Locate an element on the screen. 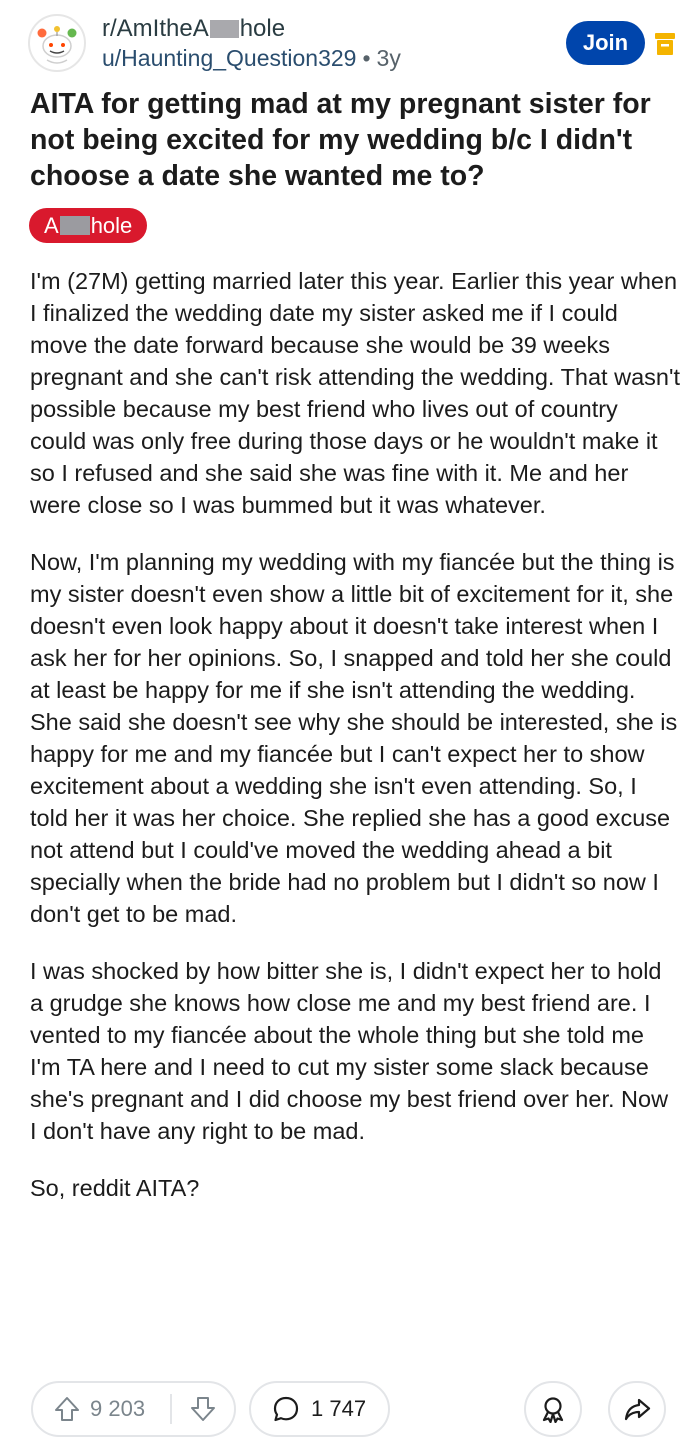 Image resolution: width=700 pixels, height=1445 pixels. award-icon is located at coordinates (553, 1410).